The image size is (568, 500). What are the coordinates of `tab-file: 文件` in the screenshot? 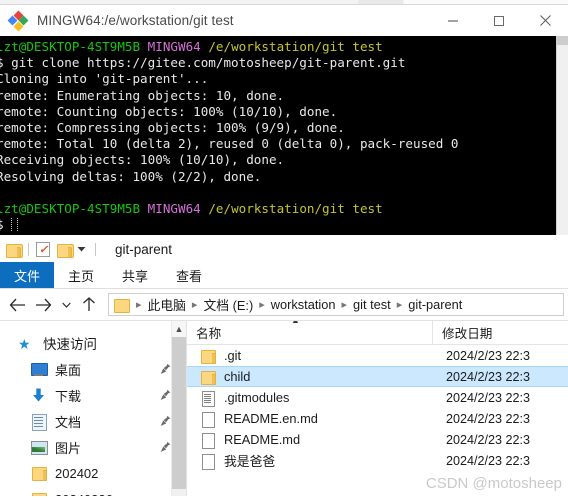 It's located at (27, 275).